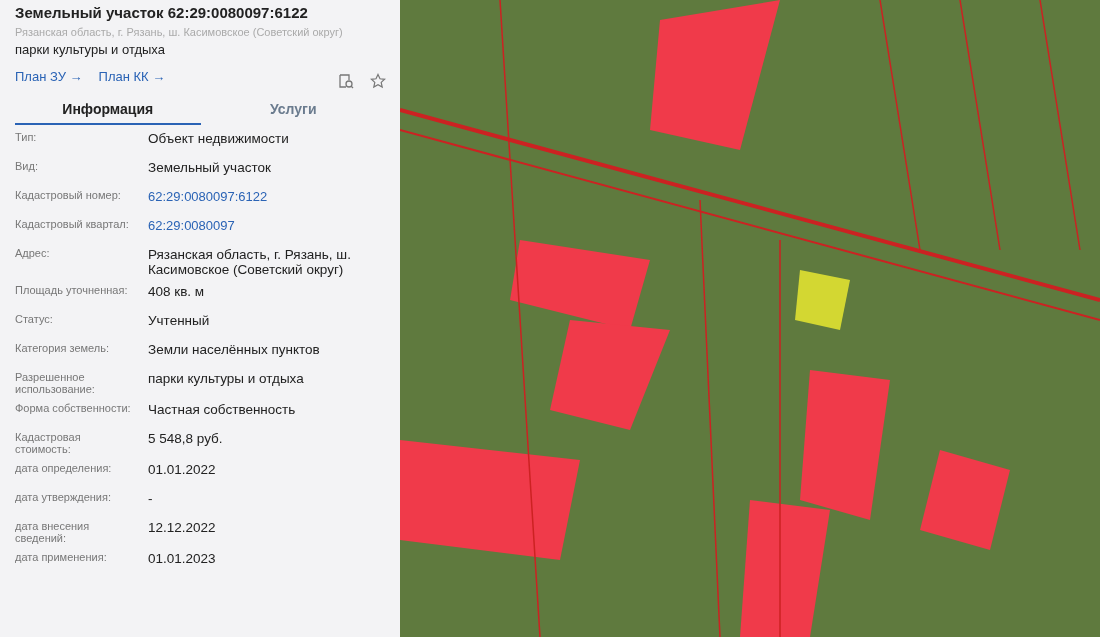  Describe the element at coordinates (346, 81) in the screenshot. I see `search-icon` at that location.